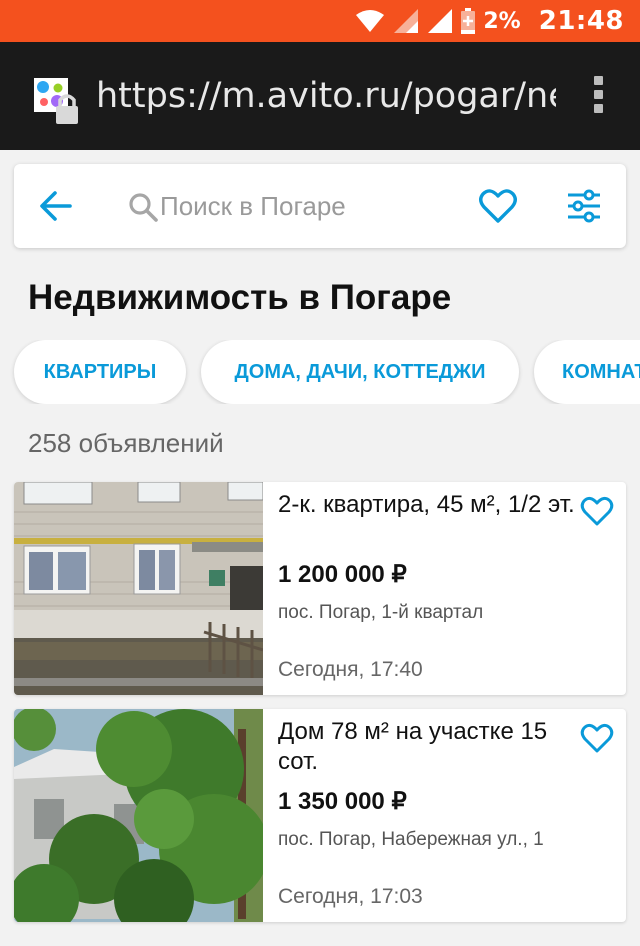 The image size is (640, 946). I want to click on listing-price: 1 350 000 ₽, so click(342, 801).